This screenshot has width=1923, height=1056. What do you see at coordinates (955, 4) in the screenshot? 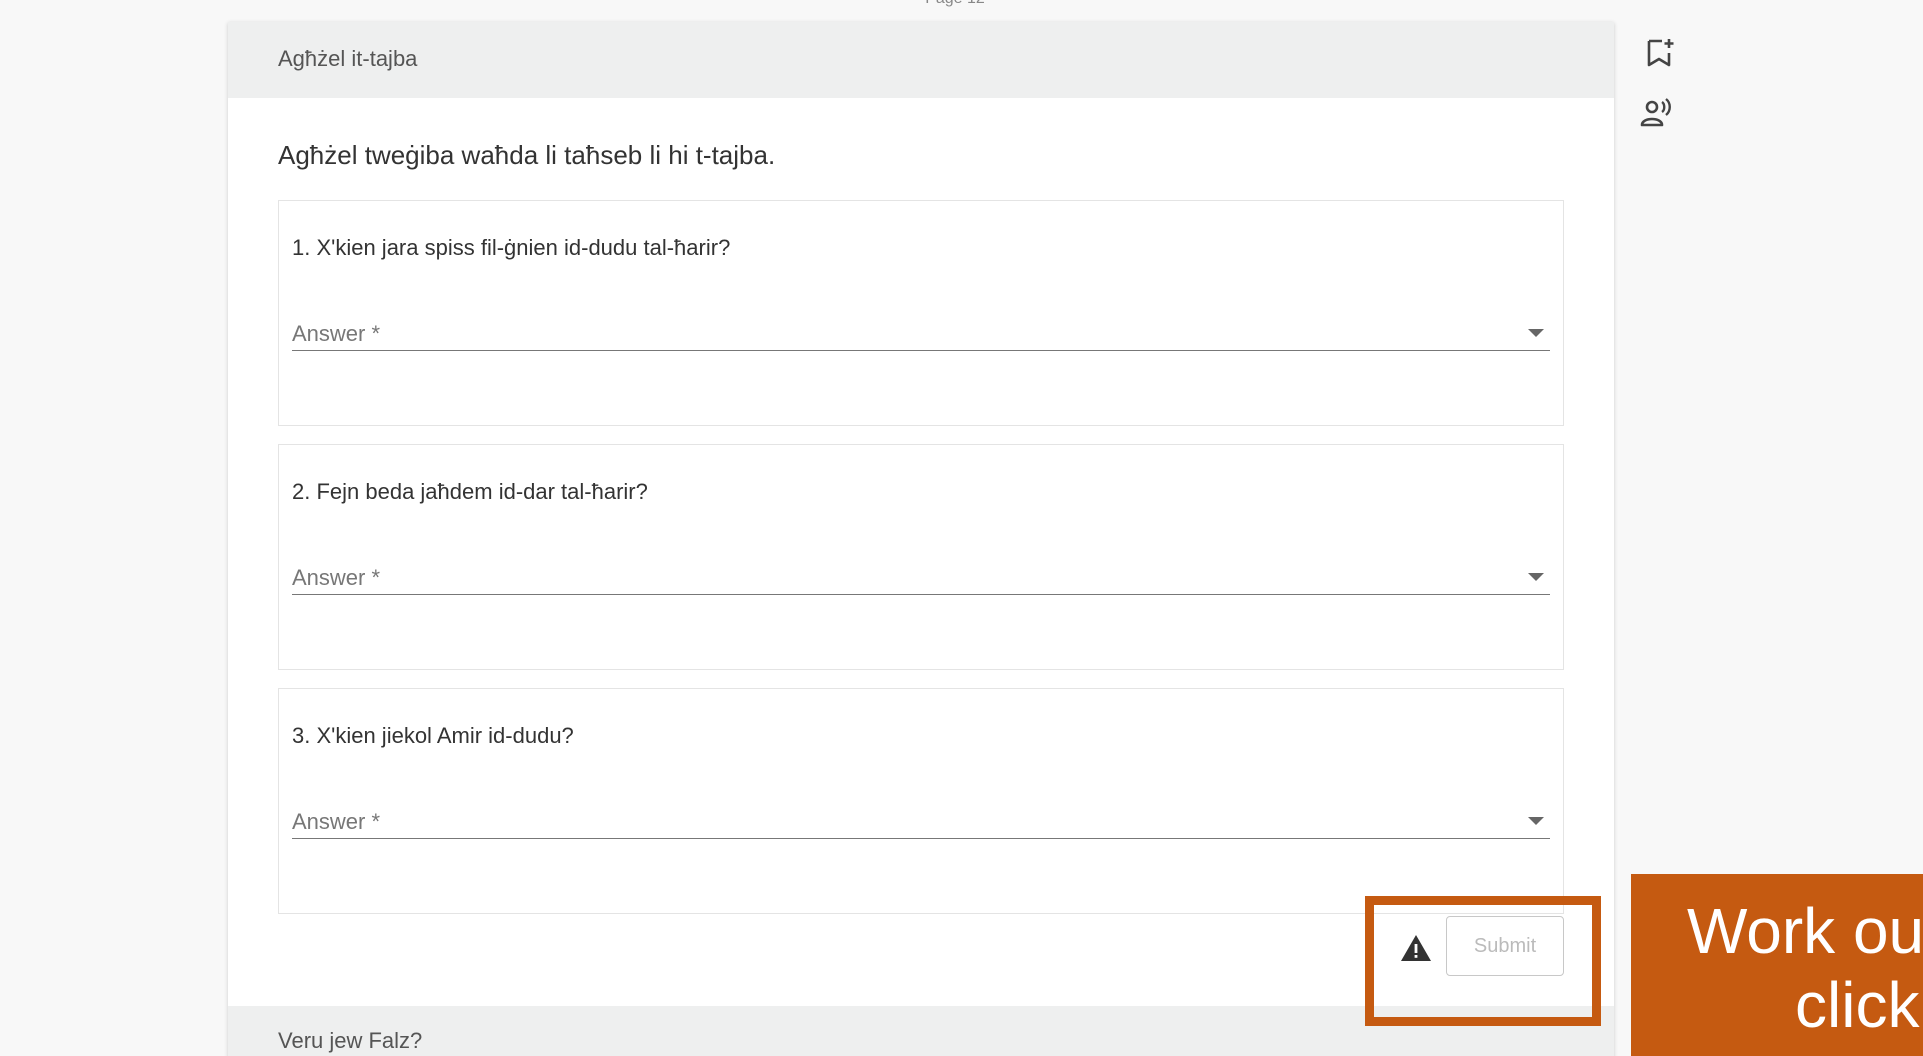
I see `page-number-label: Page 12` at bounding box center [955, 4].